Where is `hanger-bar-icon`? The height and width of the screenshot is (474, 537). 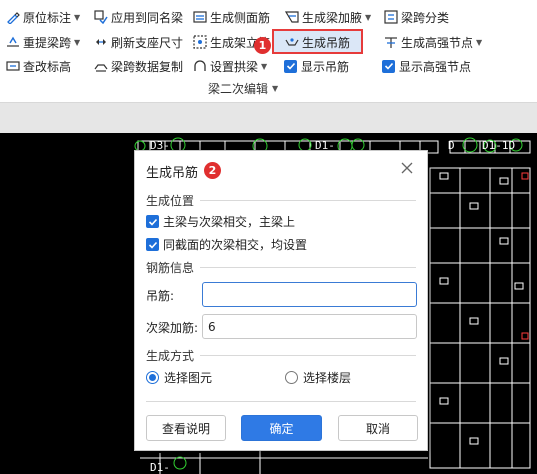
hanger-bar-icon is located at coordinates (292, 42).